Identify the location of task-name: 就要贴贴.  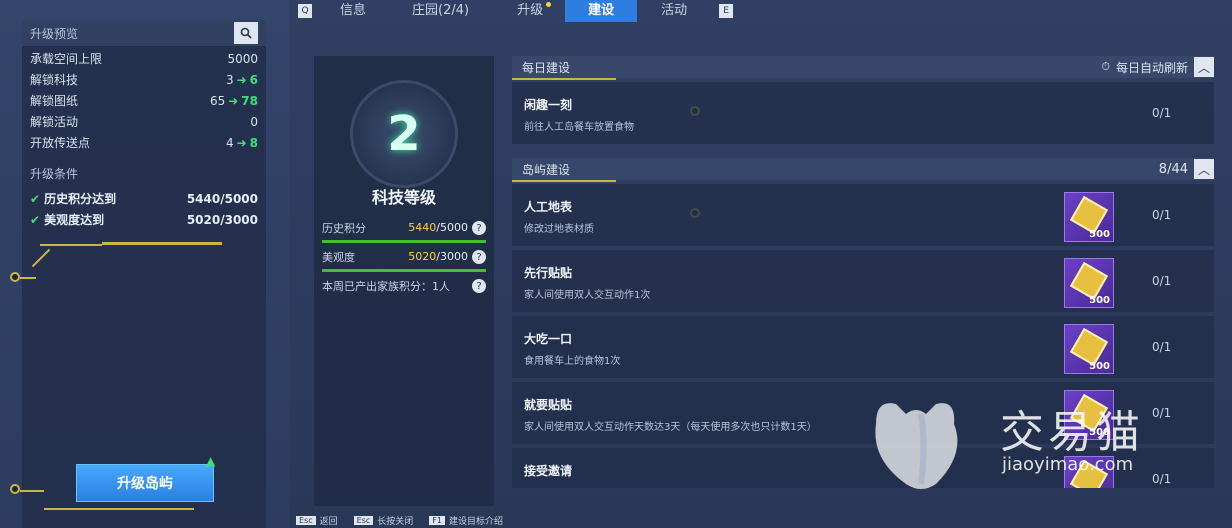
(548, 405).